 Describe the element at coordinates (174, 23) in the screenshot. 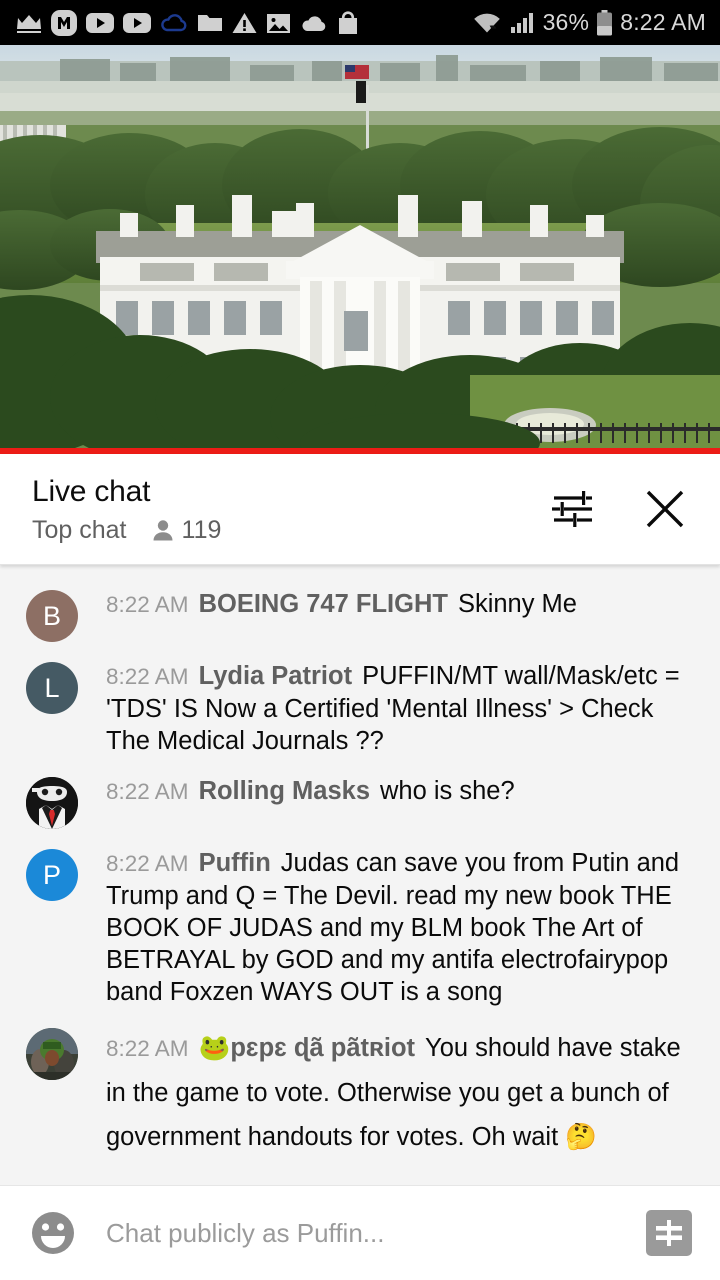

I see `cloud-outline-icon` at that location.